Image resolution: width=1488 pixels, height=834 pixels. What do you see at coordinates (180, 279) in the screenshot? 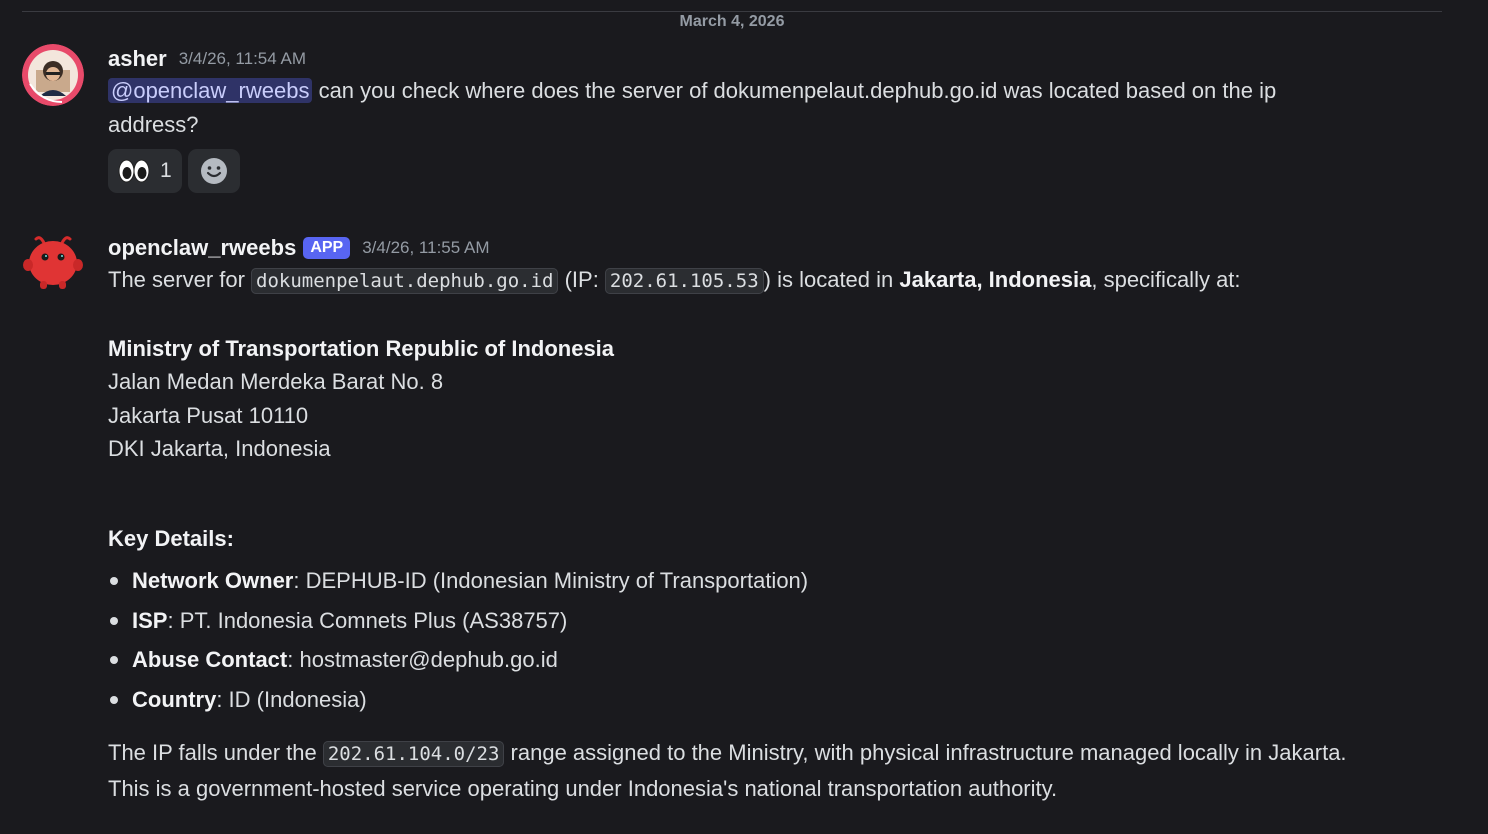
I see `text: The server for` at bounding box center [180, 279].